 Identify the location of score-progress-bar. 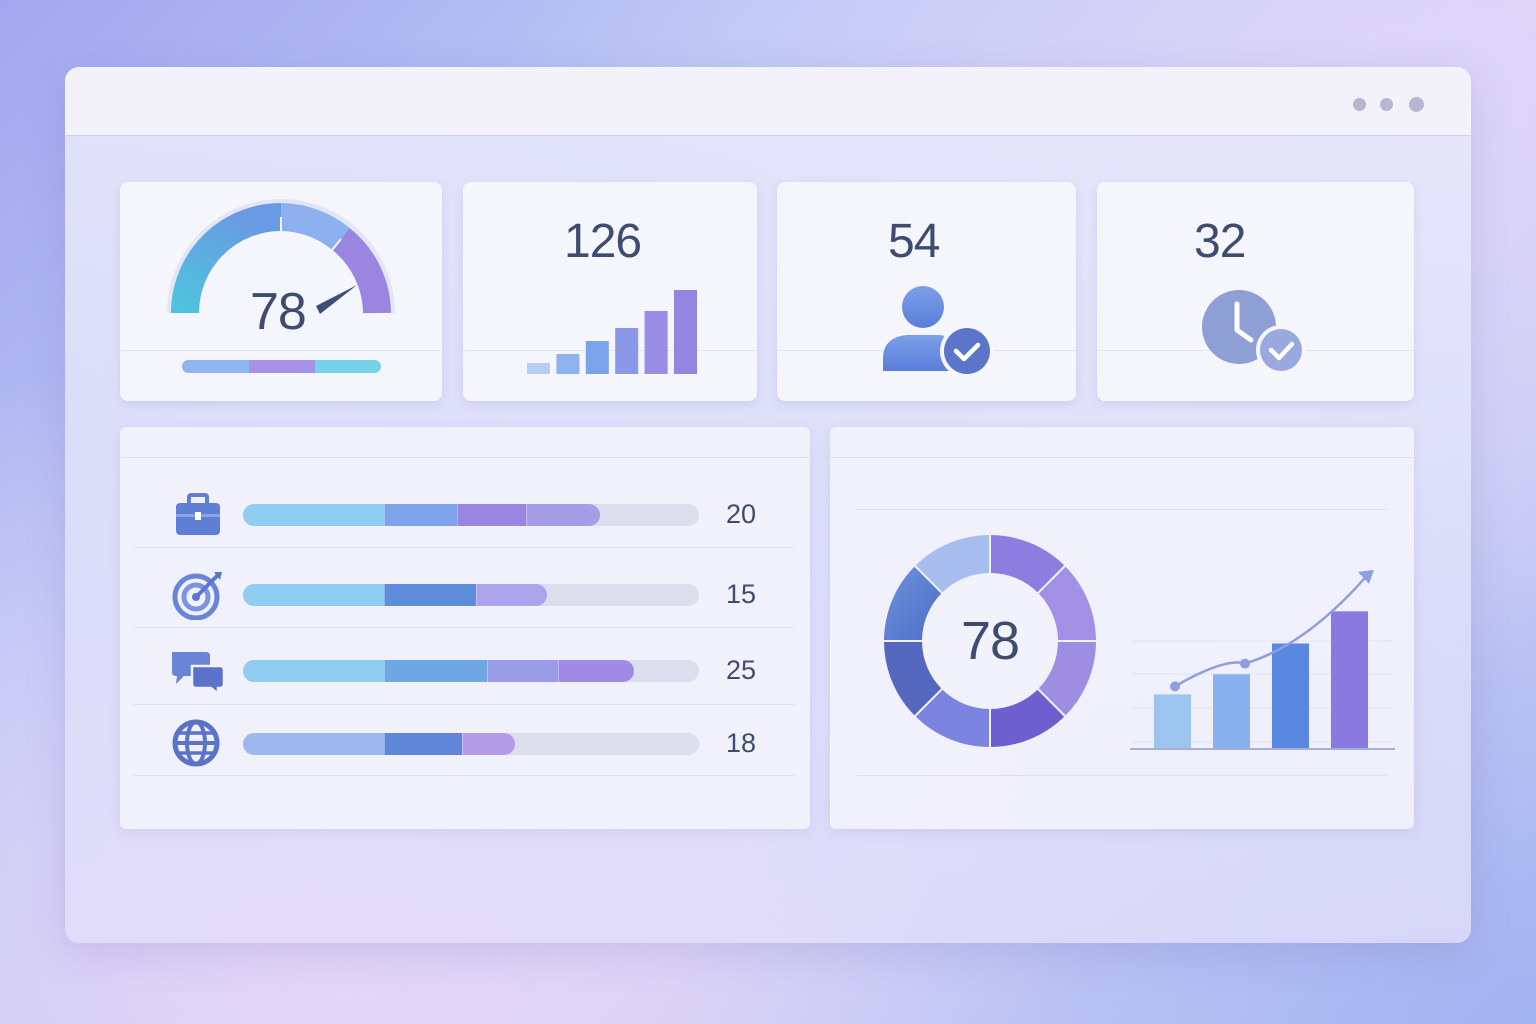
(281, 366).